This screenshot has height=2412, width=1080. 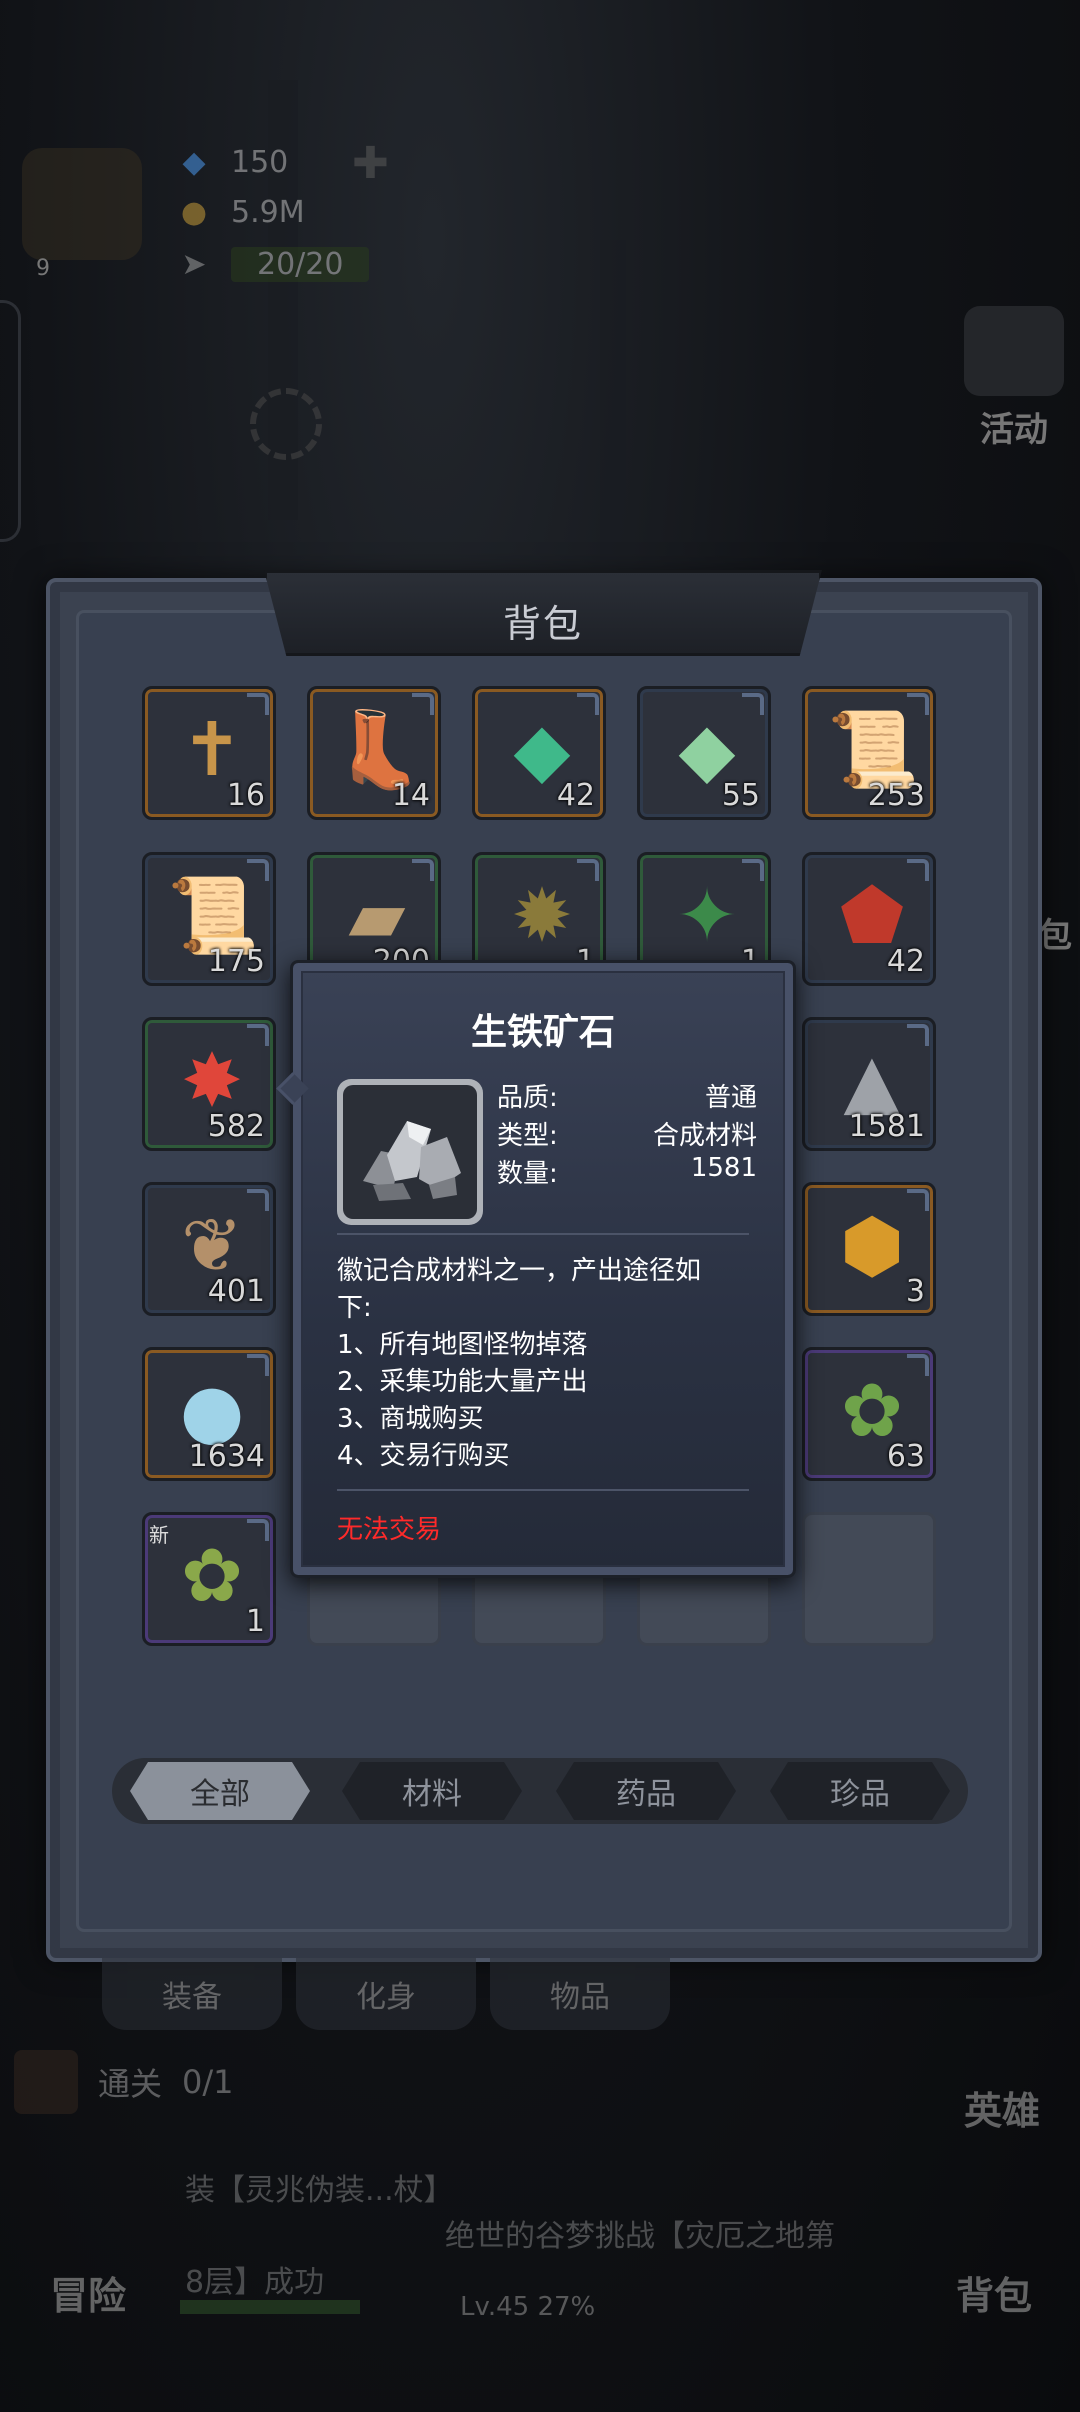 What do you see at coordinates (886, 1126) in the screenshot?
I see `item-count: 1581` at bounding box center [886, 1126].